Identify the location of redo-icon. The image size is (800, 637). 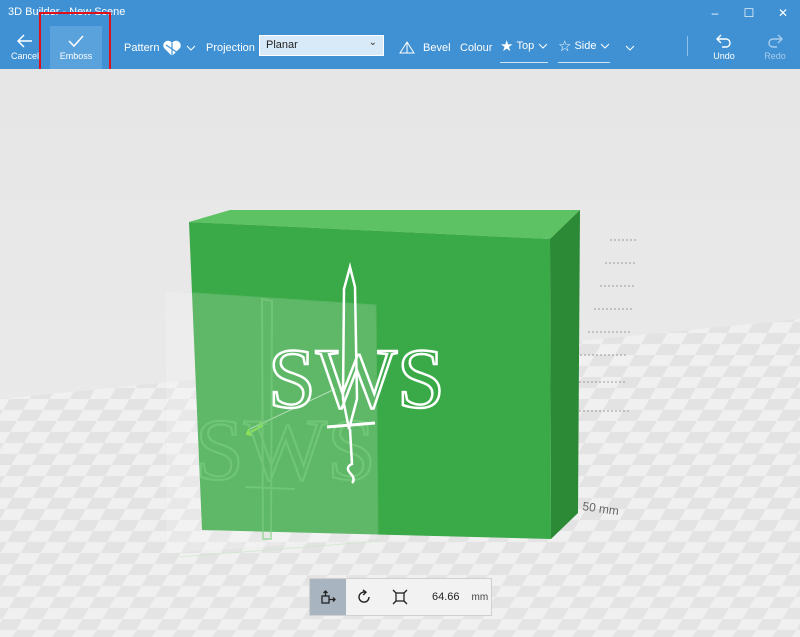
(775, 41).